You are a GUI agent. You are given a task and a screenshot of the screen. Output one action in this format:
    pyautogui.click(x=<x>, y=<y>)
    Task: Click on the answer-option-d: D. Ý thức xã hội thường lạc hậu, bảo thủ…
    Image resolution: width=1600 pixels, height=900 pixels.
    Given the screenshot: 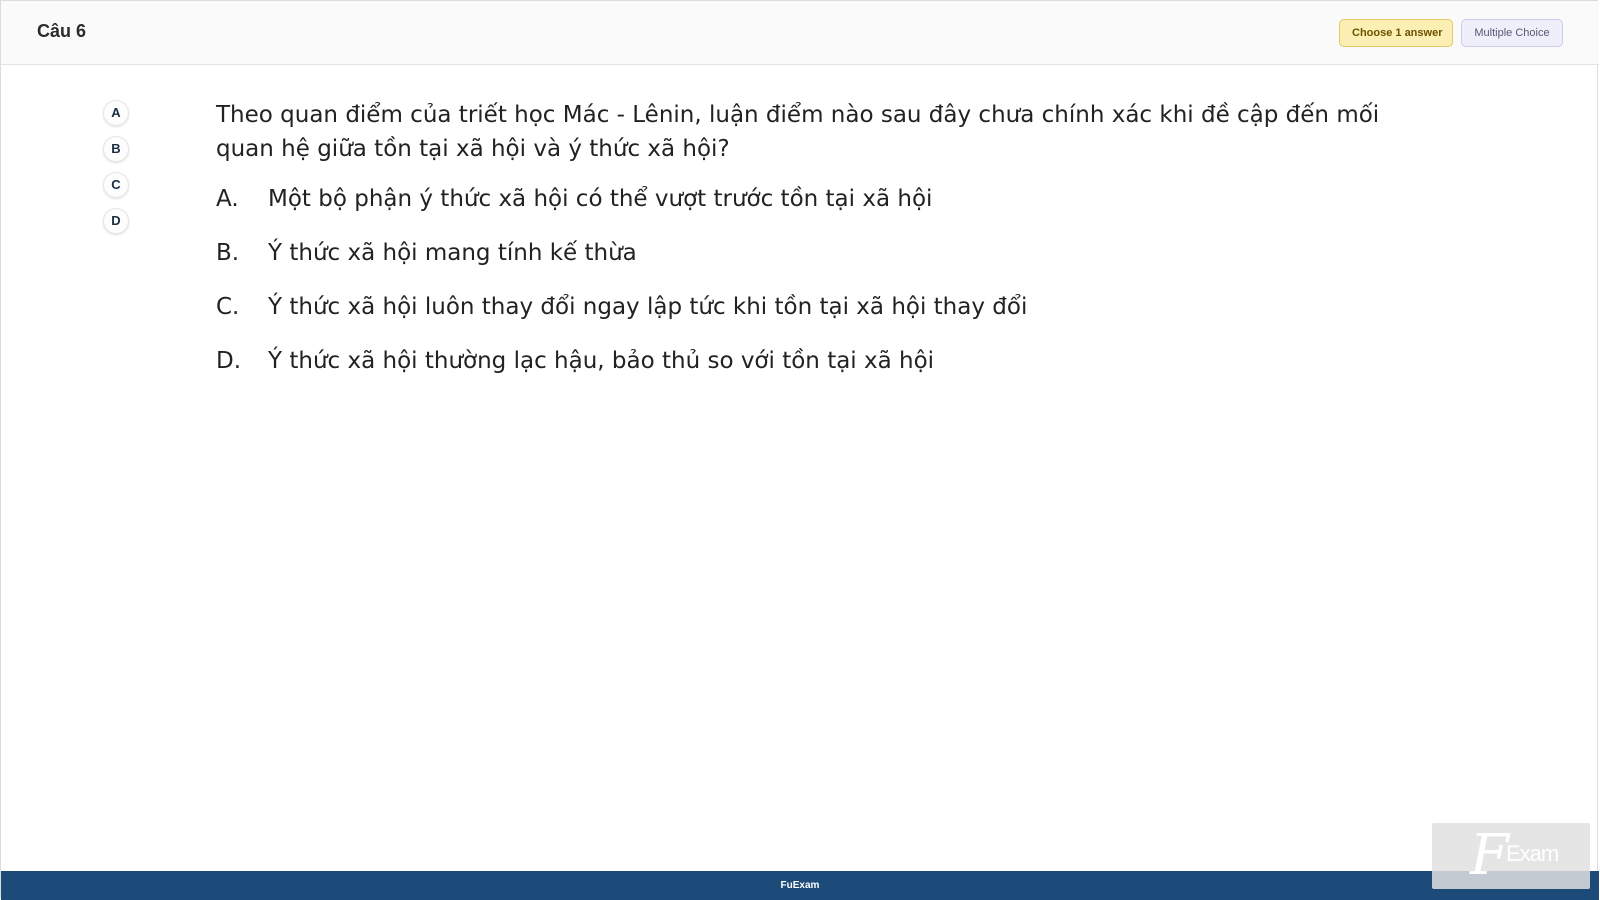 What is the action you would take?
    pyautogui.click(x=811, y=361)
    